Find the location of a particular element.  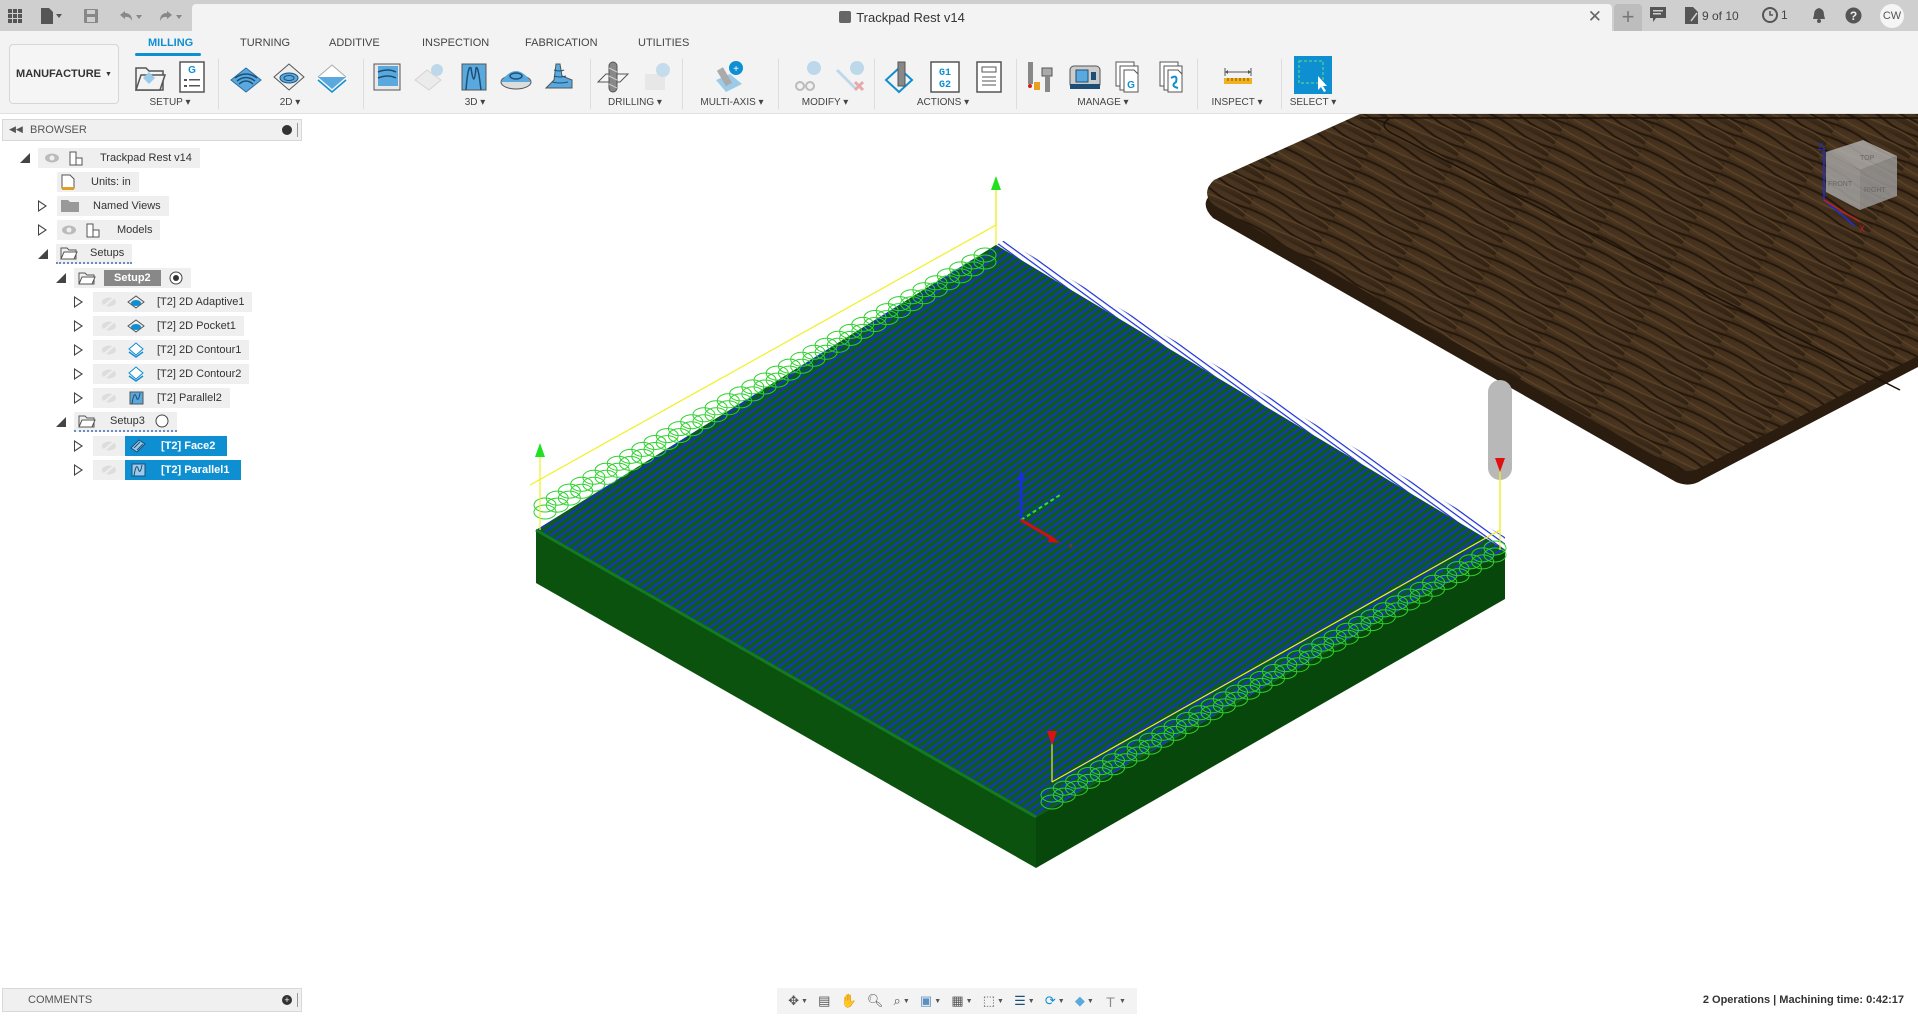

active-setup-radio-icon is located at coordinates (176, 278).